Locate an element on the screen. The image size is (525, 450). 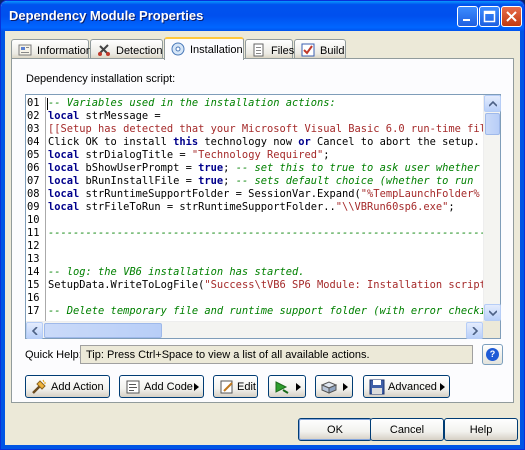
tab-detection: Detection is located at coordinates (126, 49).